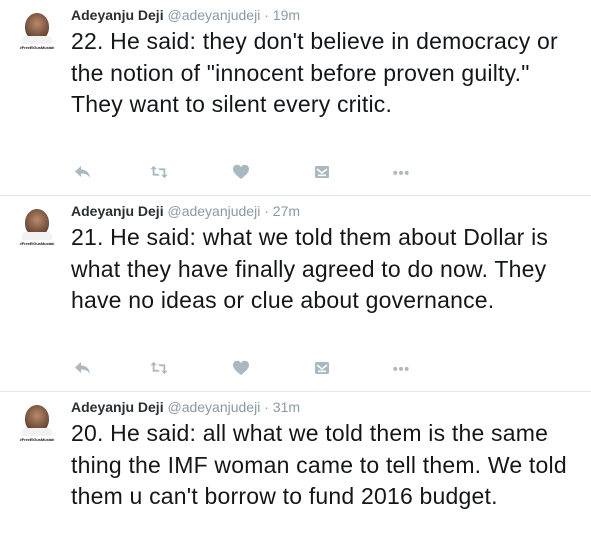  I want to click on timestamp: 31m, so click(286, 407).